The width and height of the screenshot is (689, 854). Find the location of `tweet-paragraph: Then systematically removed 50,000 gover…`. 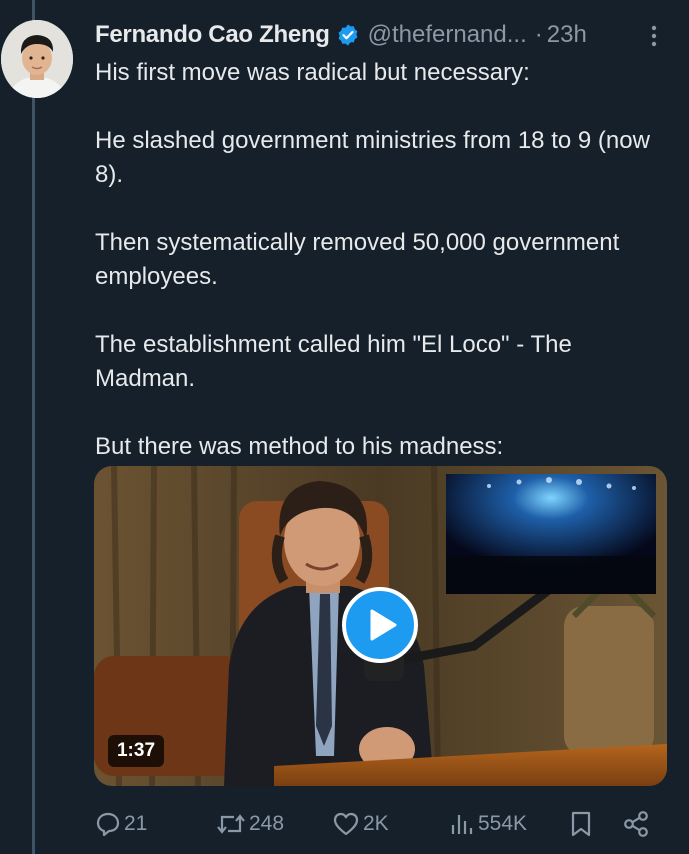

tweet-paragraph: Then systematically removed 50,000 gover… is located at coordinates (357, 259).